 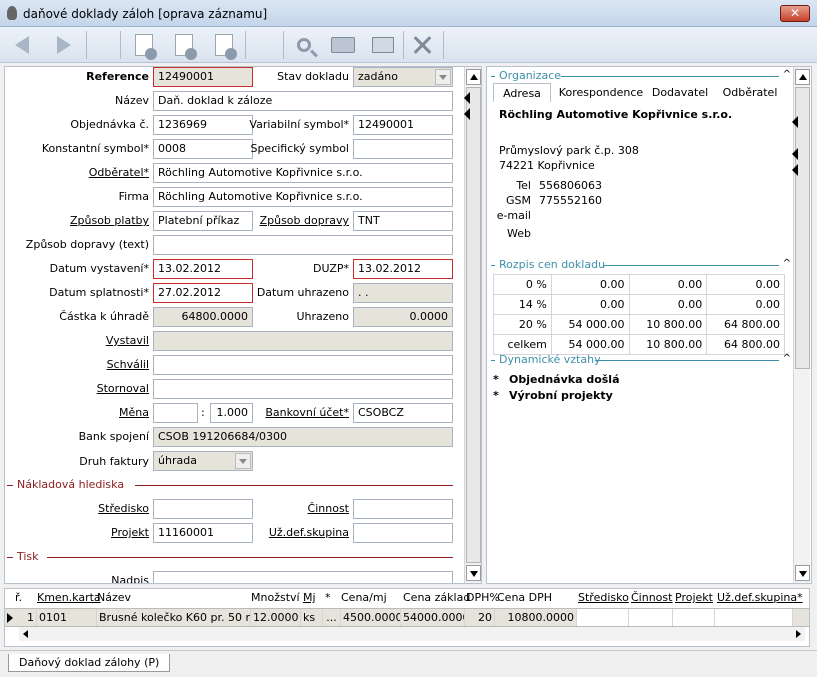 What do you see at coordinates (403, 293) in the screenshot?
I see `uhrazeno-datum-field: . .` at bounding box center [403, 293].